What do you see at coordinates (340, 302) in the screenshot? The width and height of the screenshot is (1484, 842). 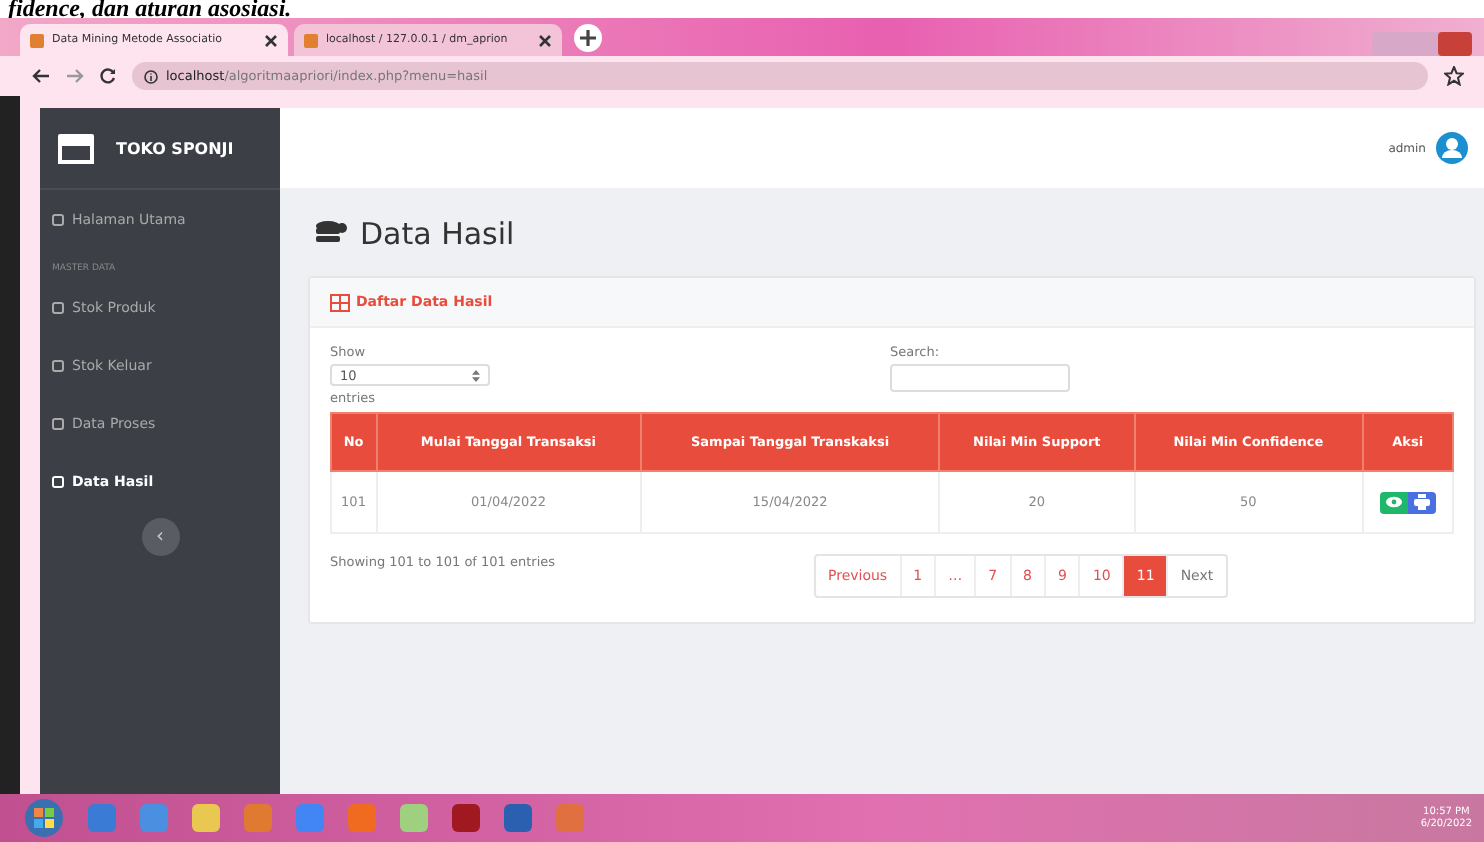 I see `table-icon` at bounding box center [340, 302].